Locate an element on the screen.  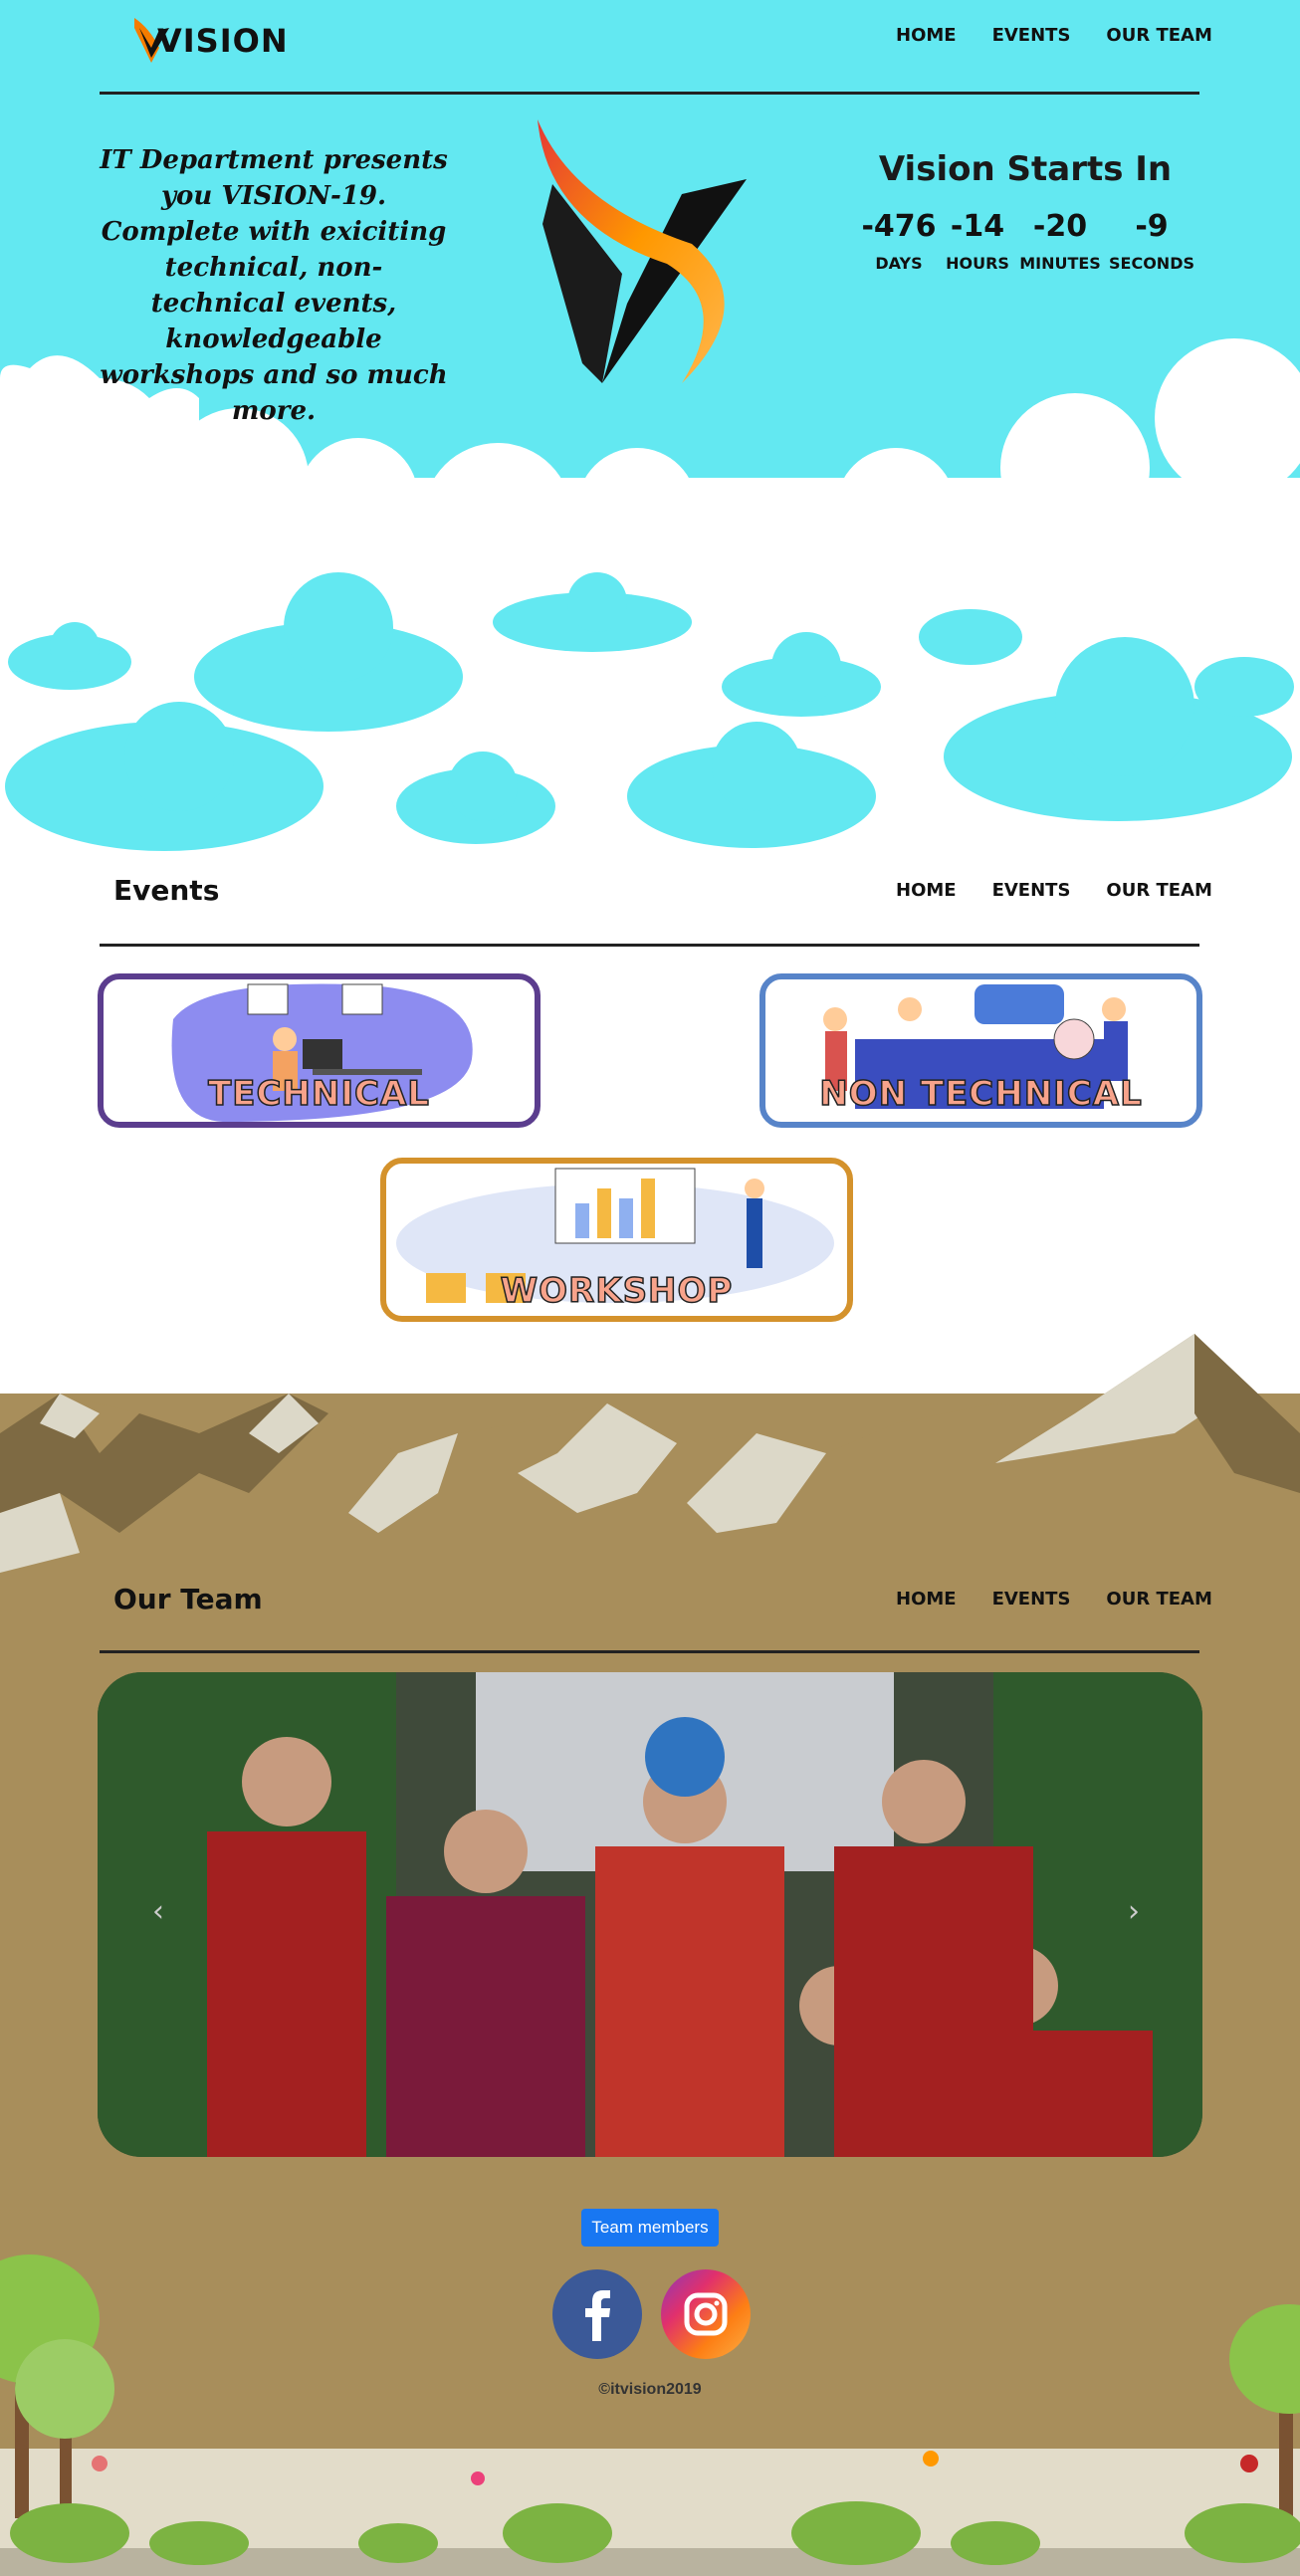
facebook-link is located at coordinates (597, 2314).